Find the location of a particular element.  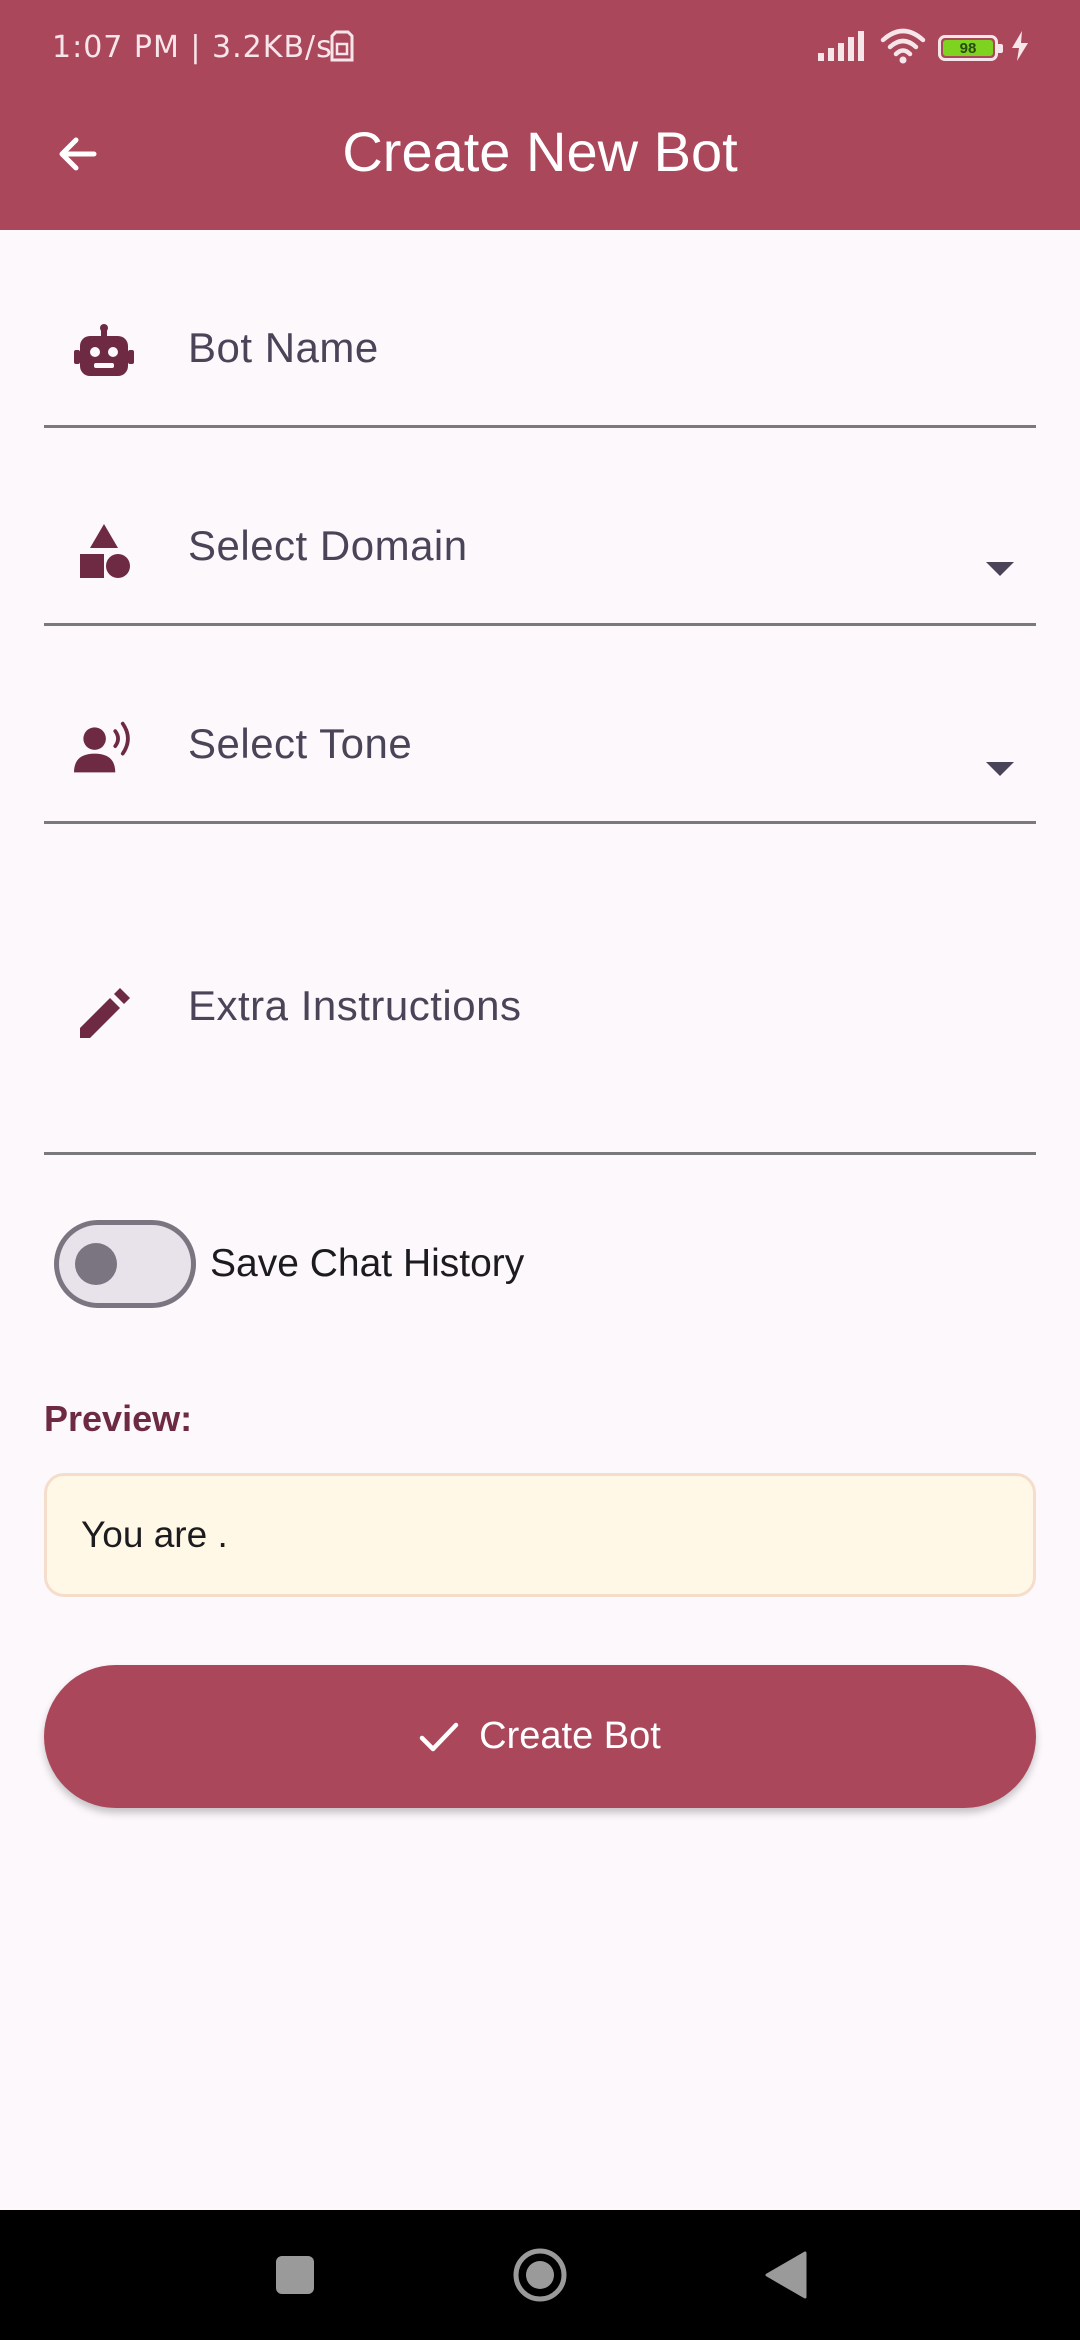

robot-icon is located at coordinates (104, 352).